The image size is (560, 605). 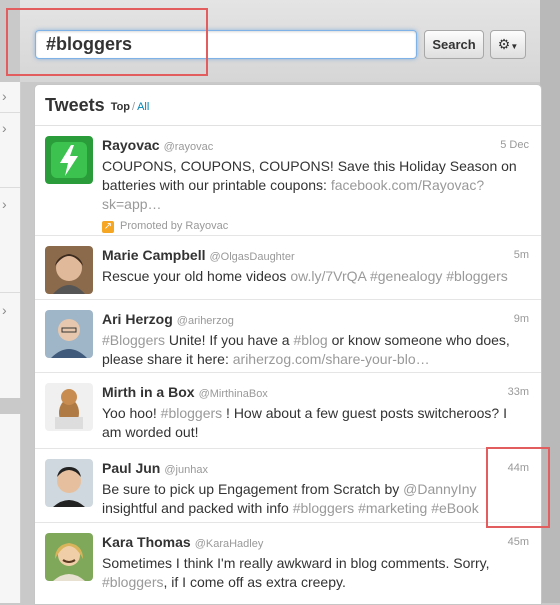 I want to click on tweet-text-segment: , if I come off as extra creepy., so click(x=254, y=582).